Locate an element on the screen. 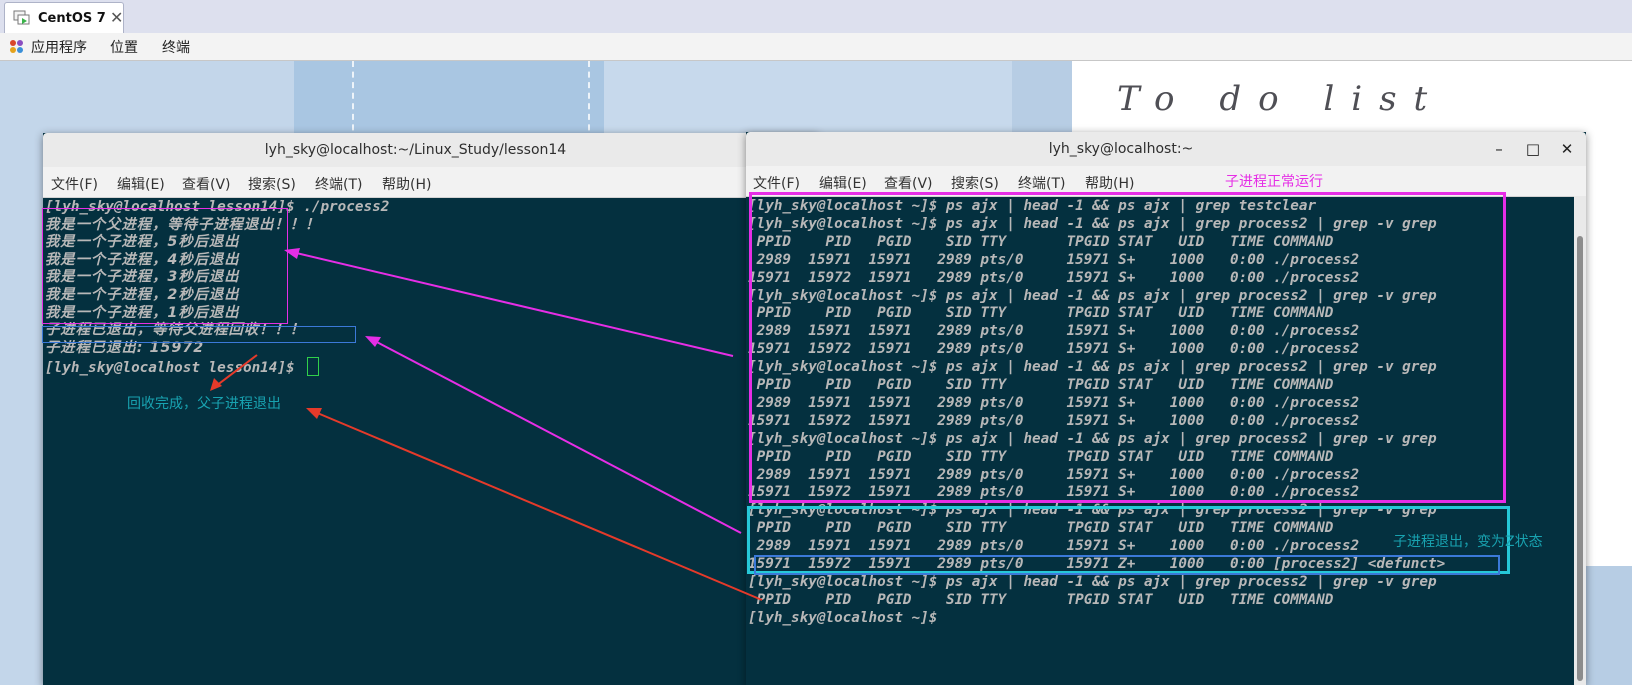  maximize-button: □ is located at coordinates (1533, 149).